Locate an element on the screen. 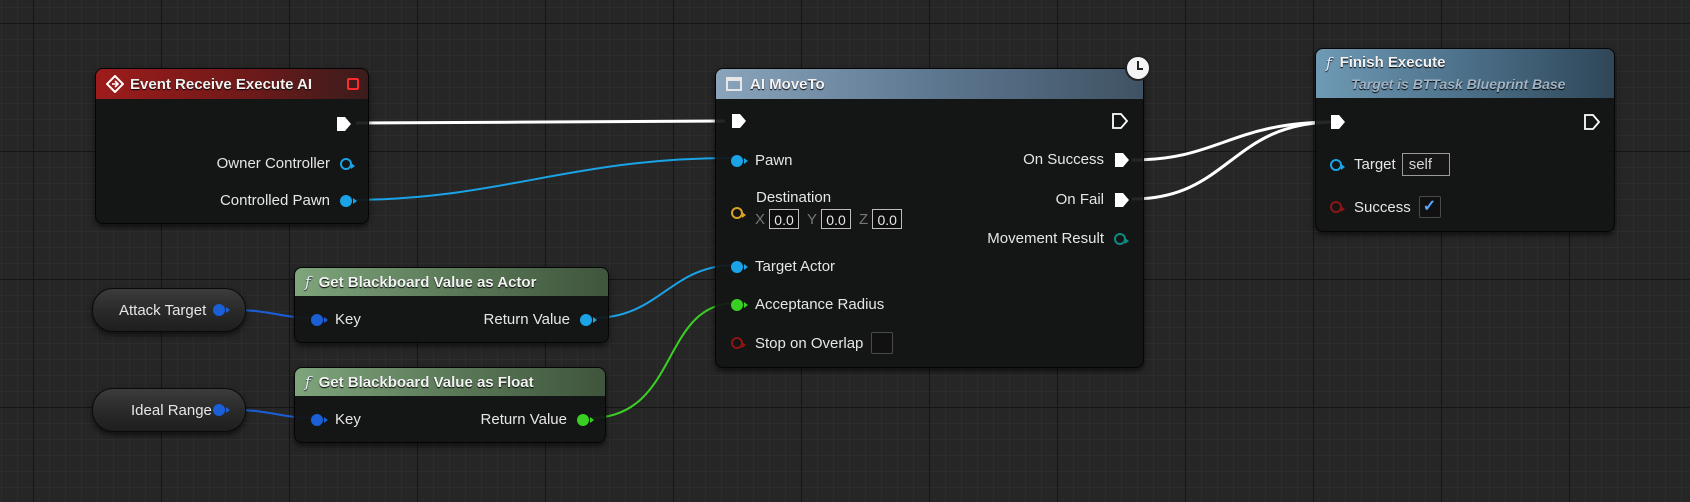 The image size is (1690, 502). attack-target-out-pin is located at coordinates (221, 310).